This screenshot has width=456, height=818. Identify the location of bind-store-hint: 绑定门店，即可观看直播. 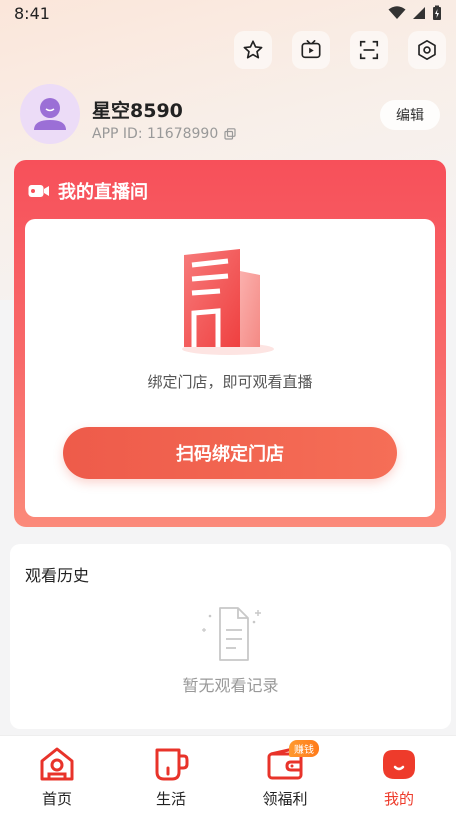
(230, 382).